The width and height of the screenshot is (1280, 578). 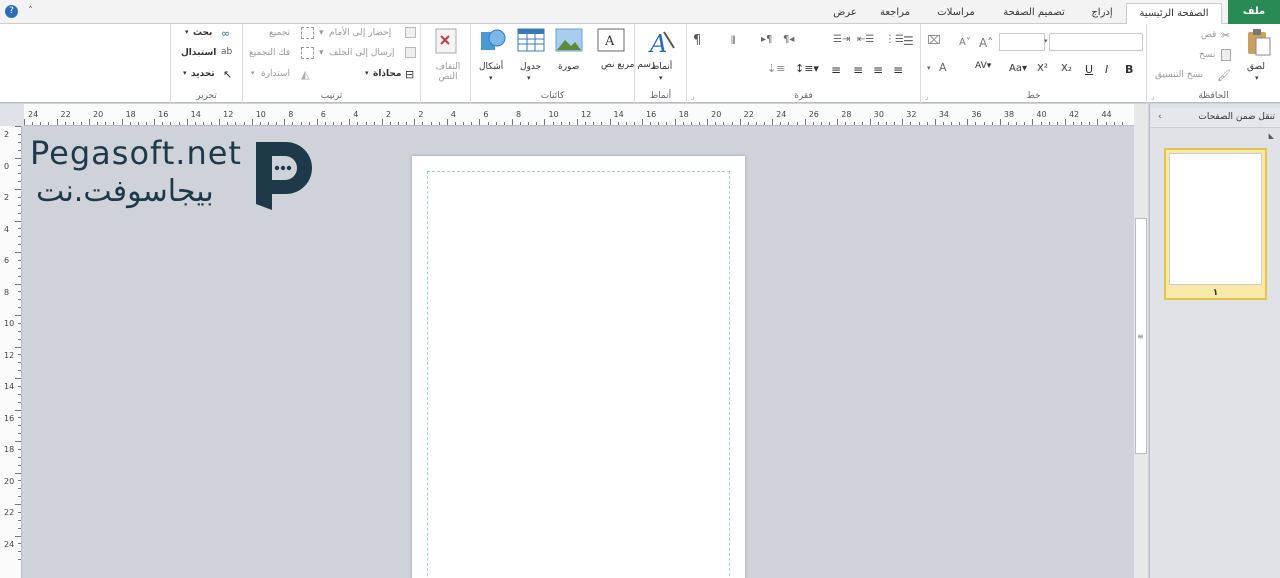 I want to click on font-dialog-launcher-icon: ⌟, so click(x=926, y=97).